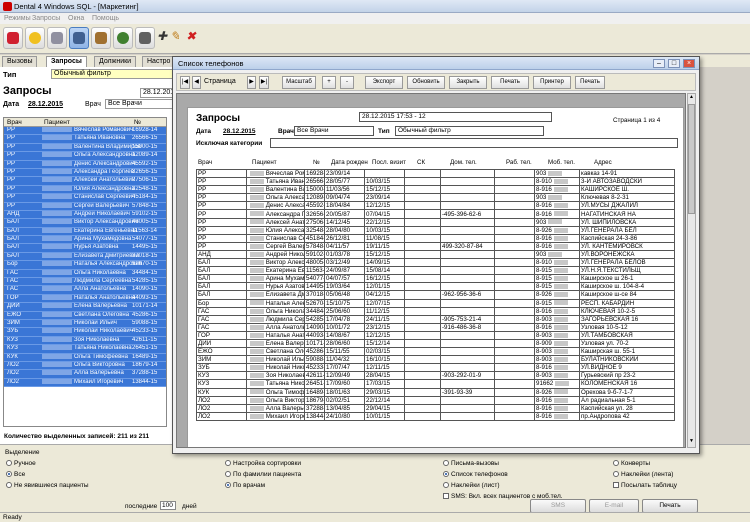 The image size is (750, 522). I want to click on grid-row: РР Татьяна Ивановна 26566-15, so click(85, 139).